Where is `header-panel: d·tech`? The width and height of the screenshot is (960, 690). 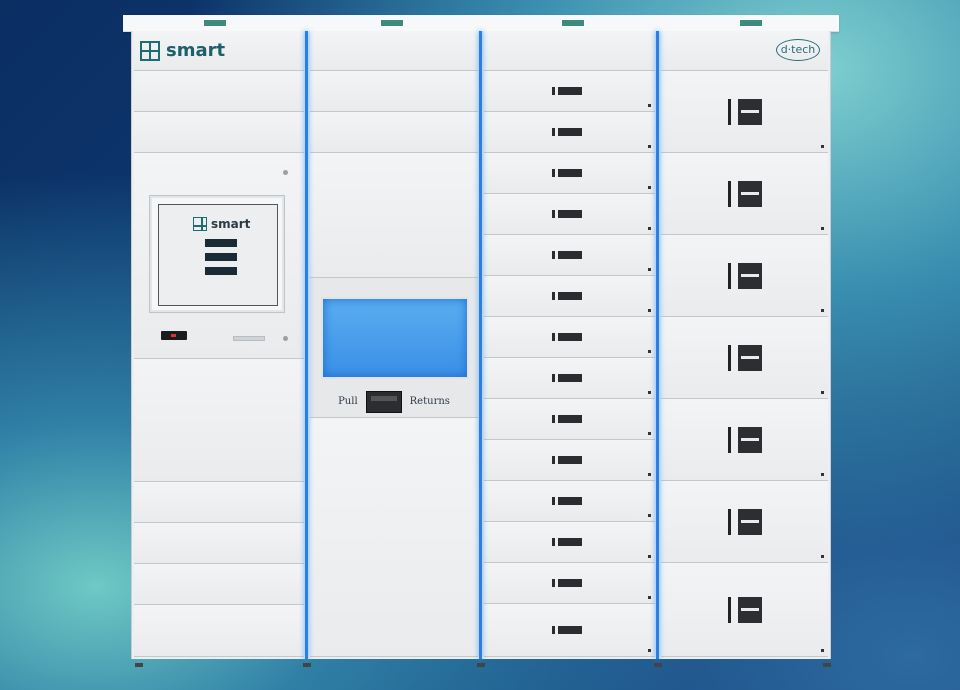
header-panel: d·tech is located at coordinates (744, 51).